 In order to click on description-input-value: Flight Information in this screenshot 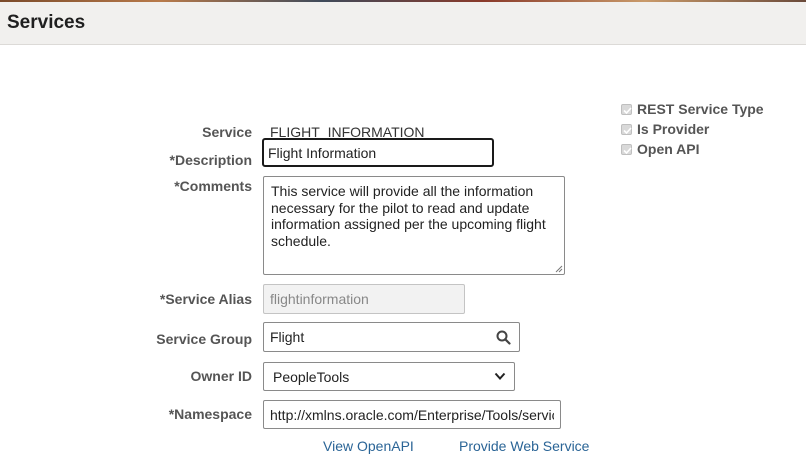, I will do `click(322, 152)`.